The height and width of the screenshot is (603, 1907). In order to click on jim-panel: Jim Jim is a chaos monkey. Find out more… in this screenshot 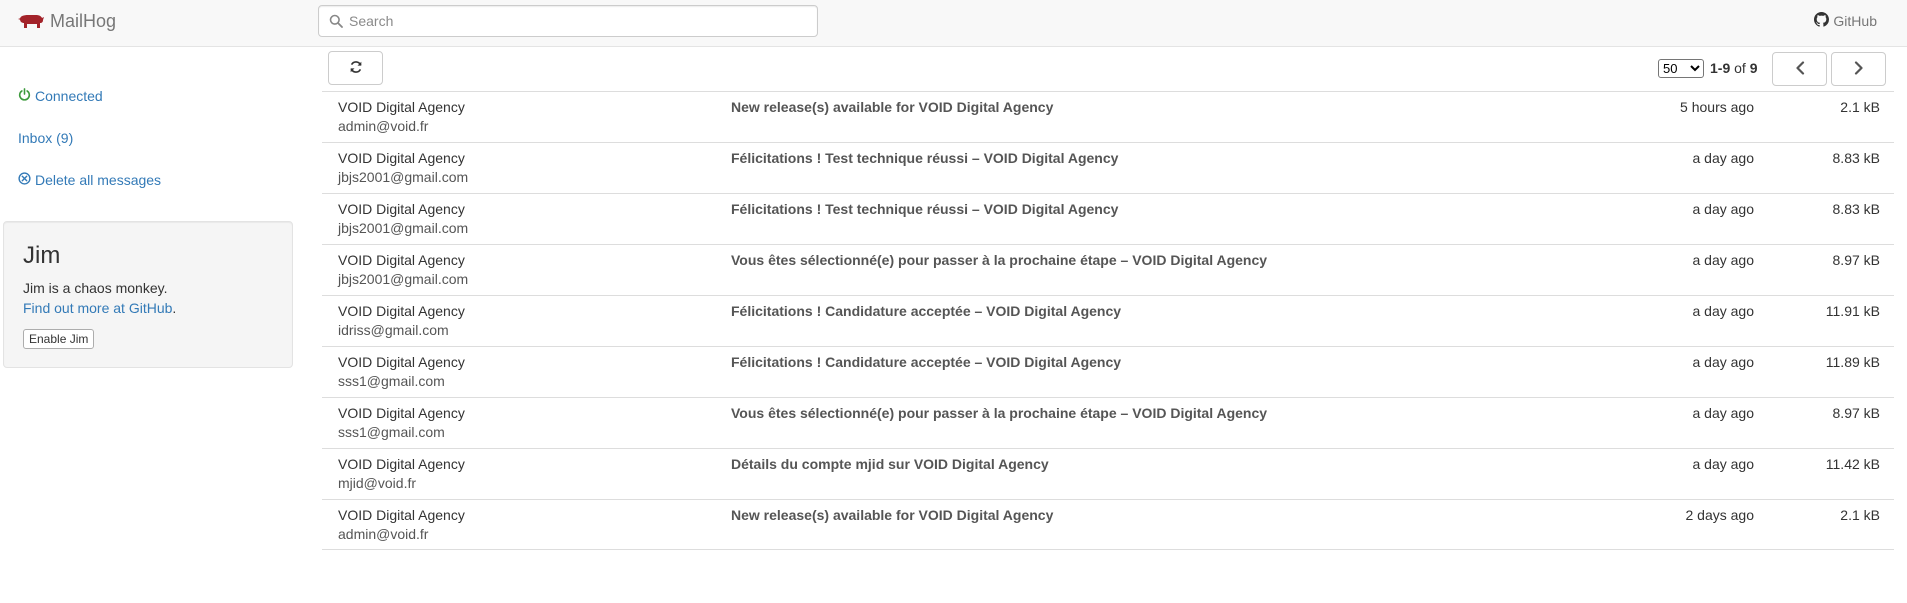, I will do `click(148, 294)`.